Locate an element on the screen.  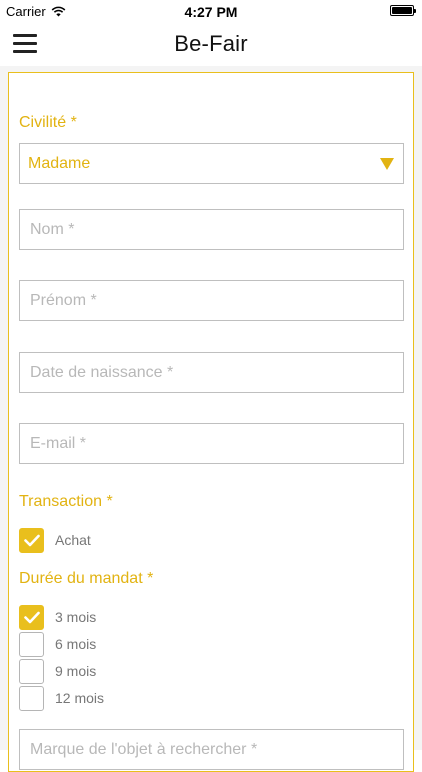
prenom-field is located at coordinates (211, 300).